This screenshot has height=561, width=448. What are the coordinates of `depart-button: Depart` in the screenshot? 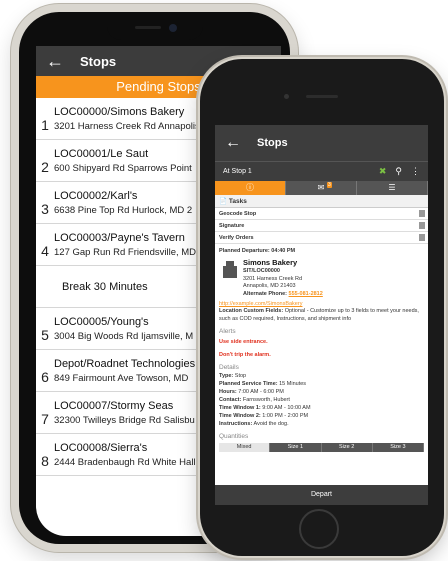 It's located at (321, 495).